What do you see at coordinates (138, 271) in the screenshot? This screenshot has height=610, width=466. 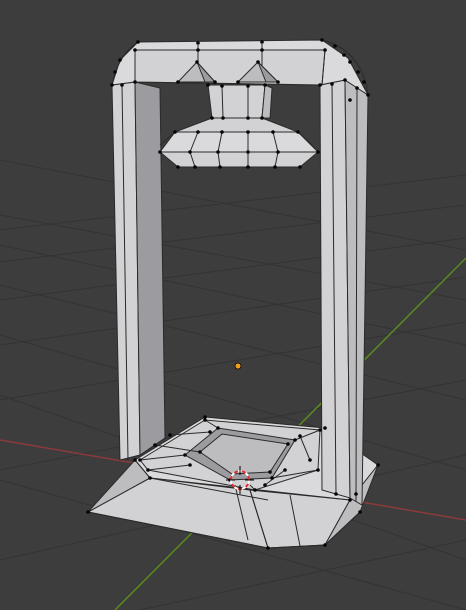 I see `left-pillar-mesh` at bounding box center [138, 271].